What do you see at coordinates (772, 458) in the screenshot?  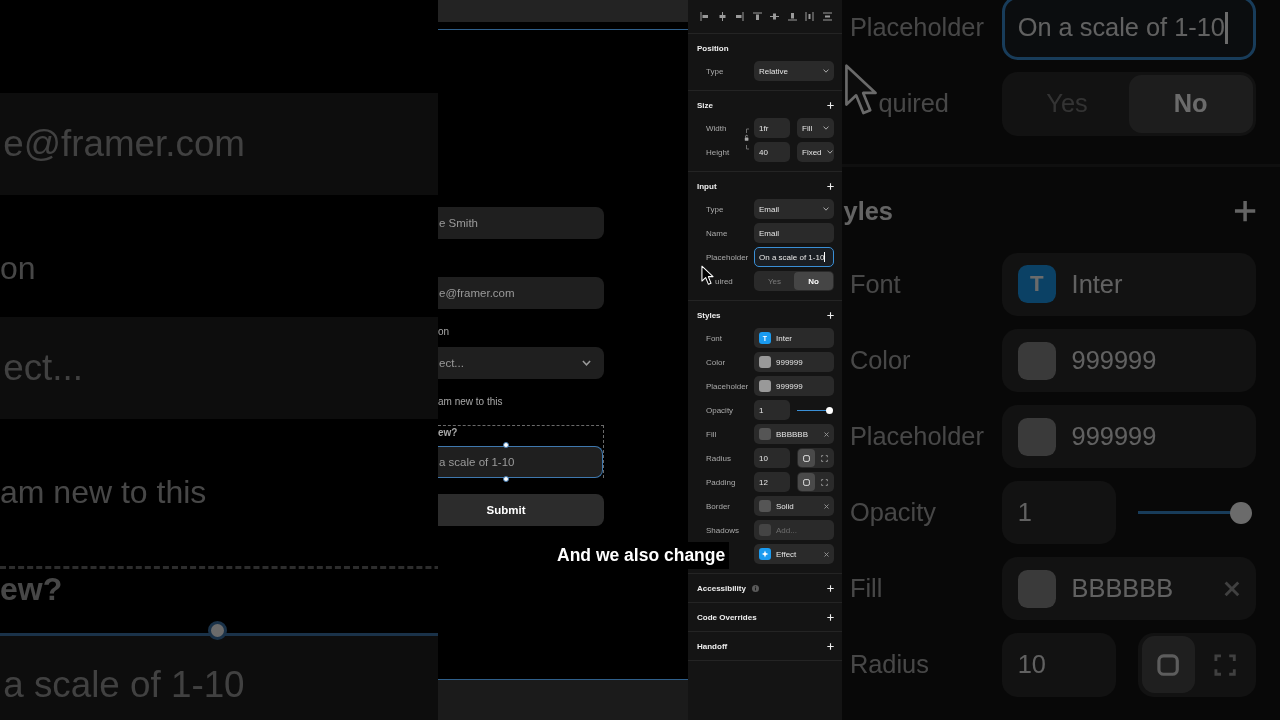 I see `number-field: 10` at bounding box center [772, 458].